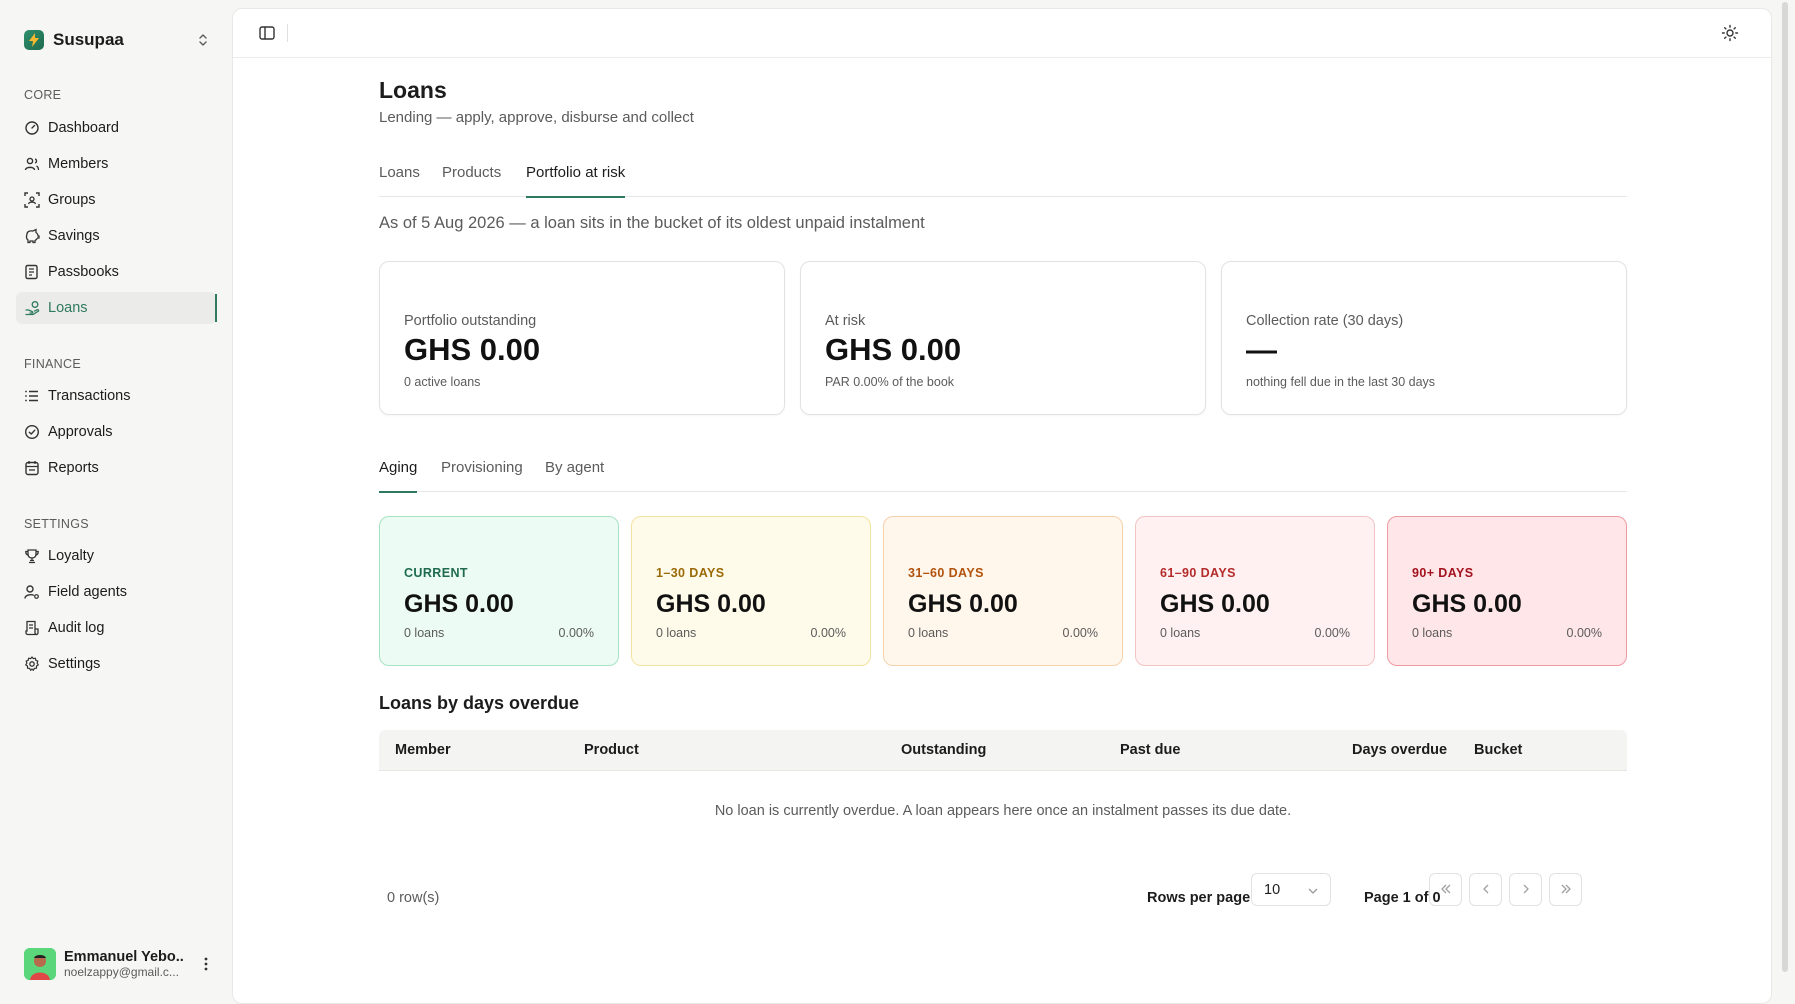 The width and height of the screenshot is (1795, 1004). Describe the element at coordinates (32, 468) in the screenshot. I see `report-icon` at that location.